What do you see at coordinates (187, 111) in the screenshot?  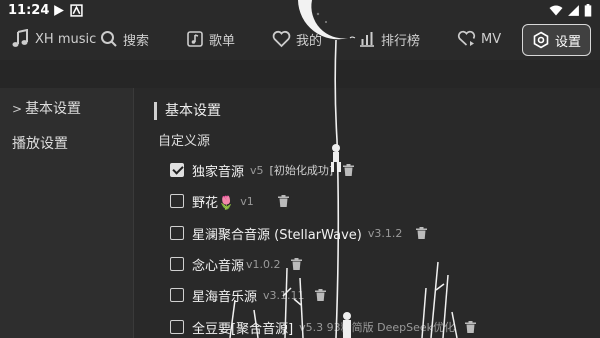 I see `section-title: 基本设置` at bounding box center [187, 111].